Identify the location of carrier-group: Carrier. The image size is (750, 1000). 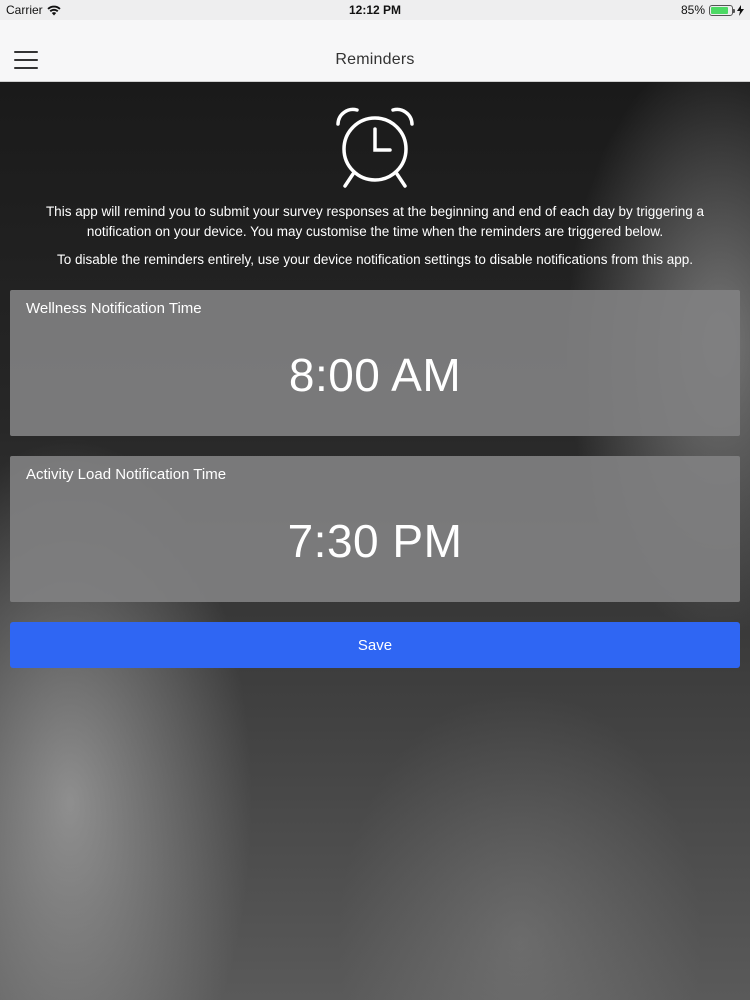
(33, 10).